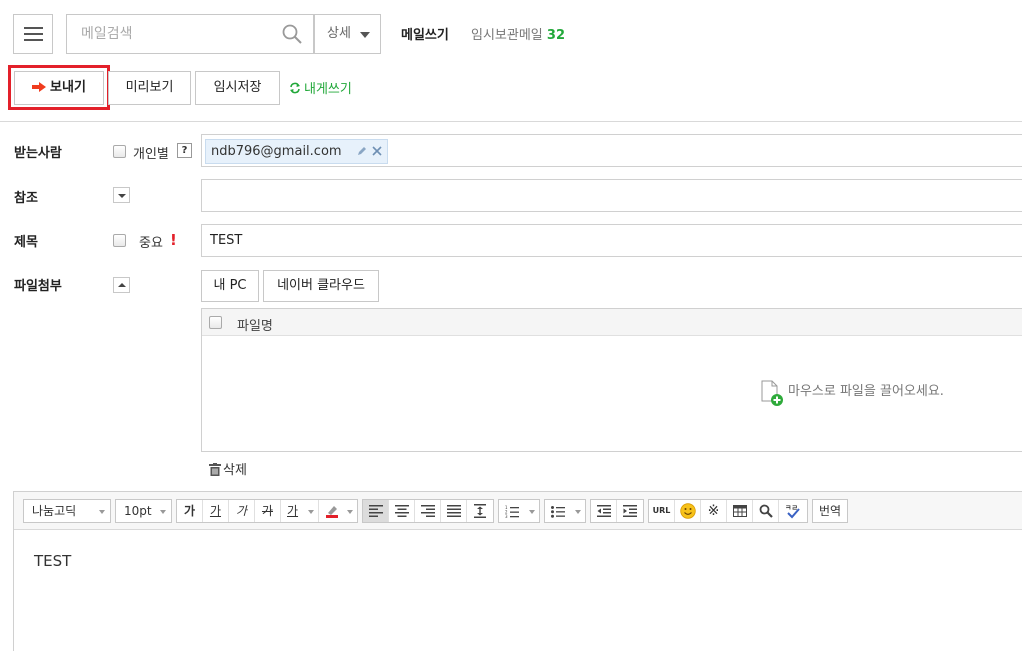 This screenshot has height=651, width=1022. Describe the element at coordinates (149, 88) in the screenshot. I see `preview-button: 미리보기` at that location.